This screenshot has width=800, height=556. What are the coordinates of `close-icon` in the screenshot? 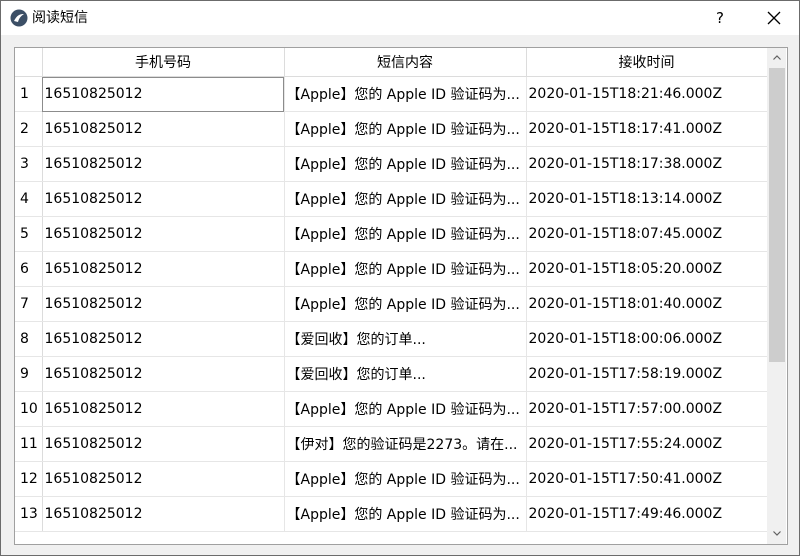 It's located at (774, 18).